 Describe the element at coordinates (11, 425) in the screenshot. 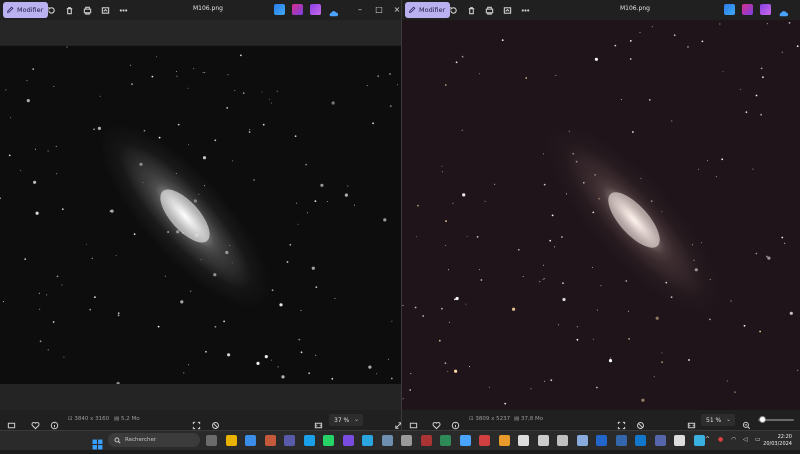

I see `filmstrip-icon` at that location.